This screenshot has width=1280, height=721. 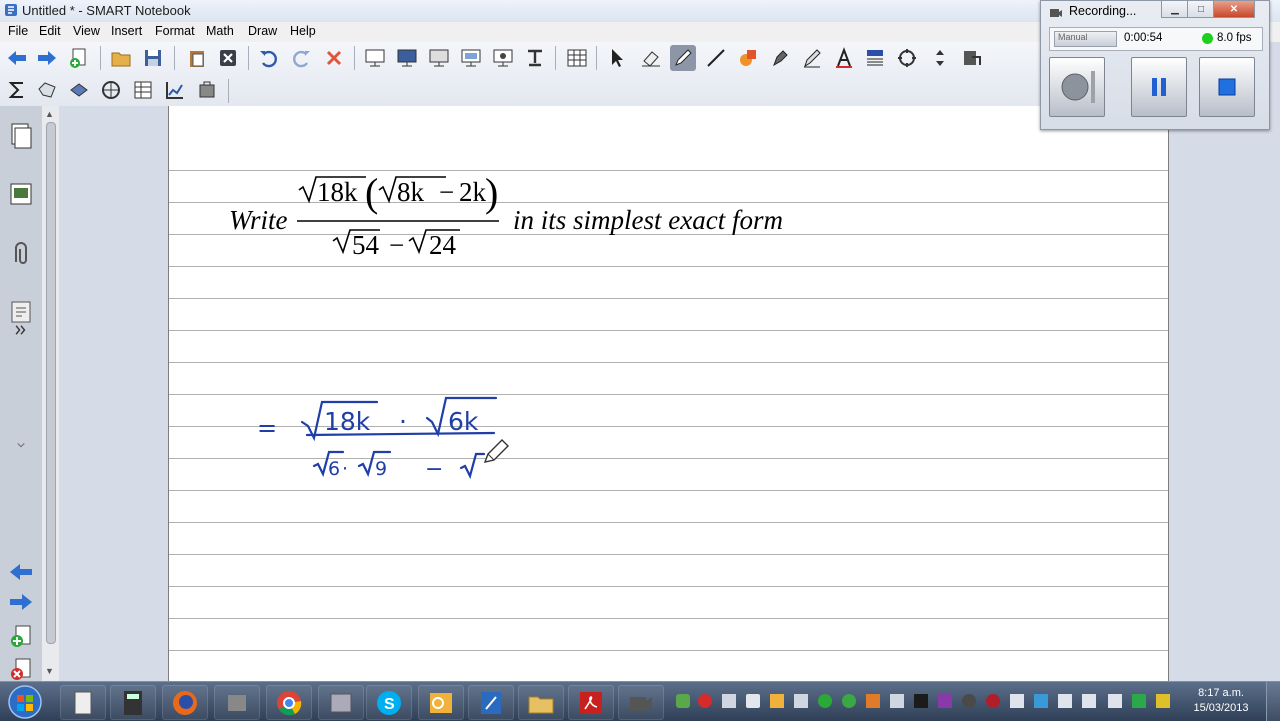 What do you see at coordinates (21, 636) in the screenshot?
I see `add-page-side-icon` at bounding box center [21, 636].